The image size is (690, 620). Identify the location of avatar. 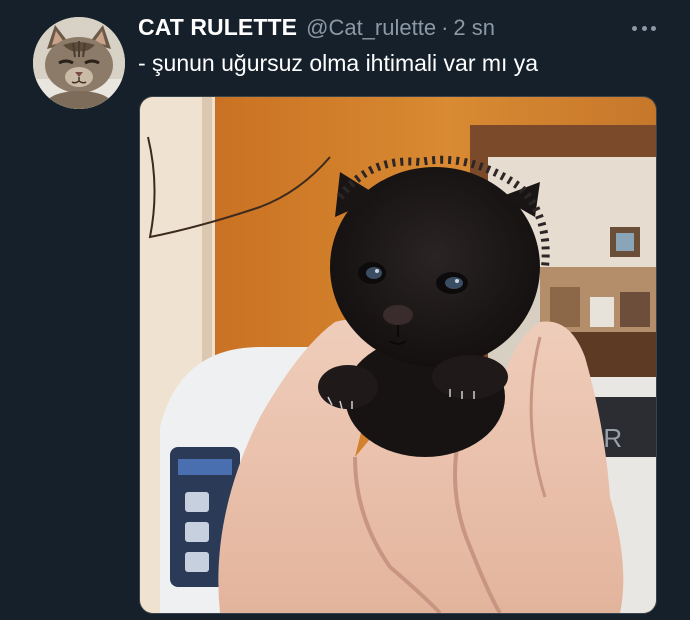
(79, 63).